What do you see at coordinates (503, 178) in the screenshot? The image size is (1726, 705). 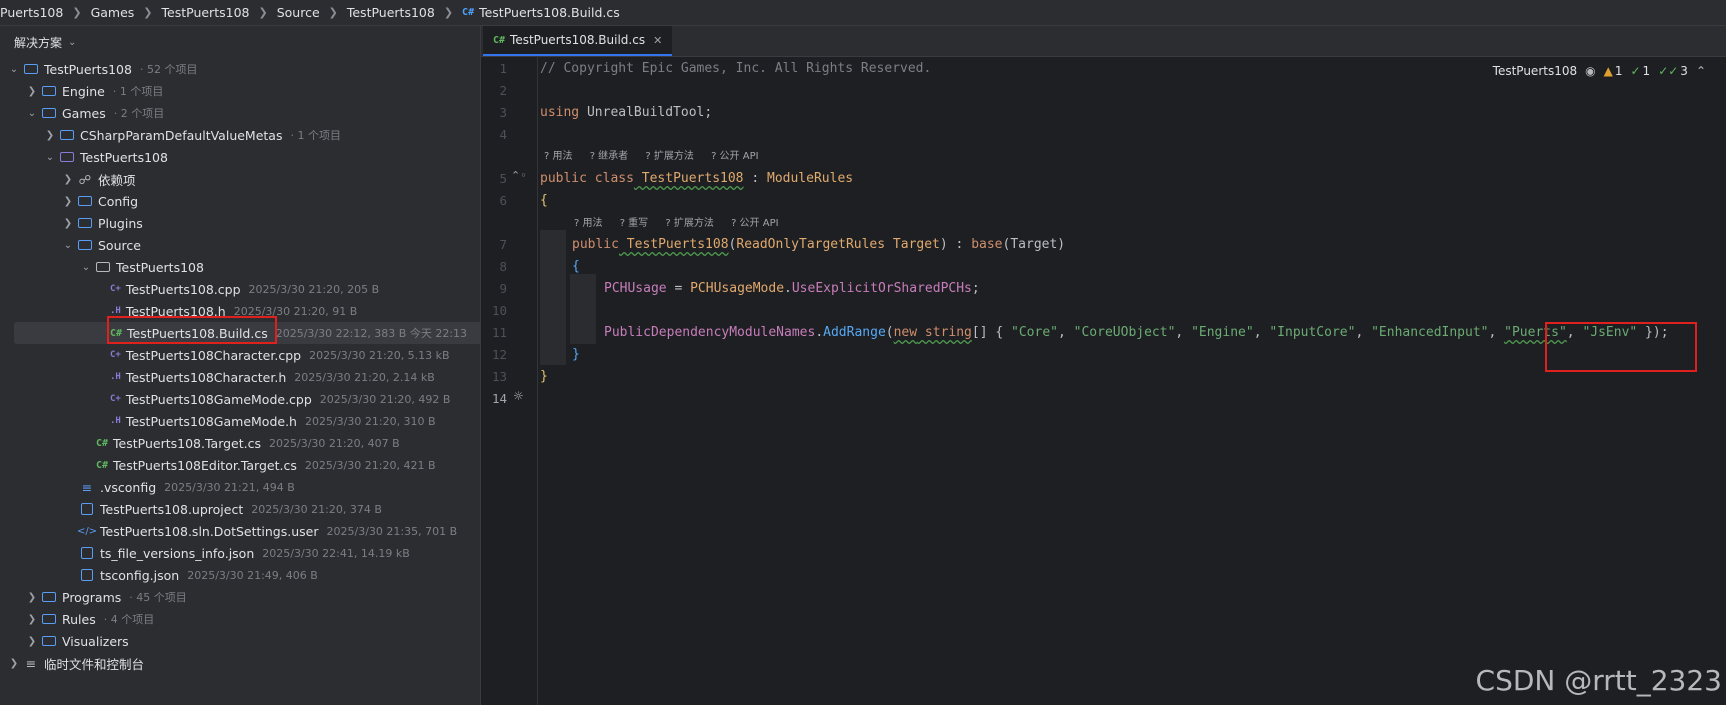 I see `line-number: 5` at bounding box center [503, 178].